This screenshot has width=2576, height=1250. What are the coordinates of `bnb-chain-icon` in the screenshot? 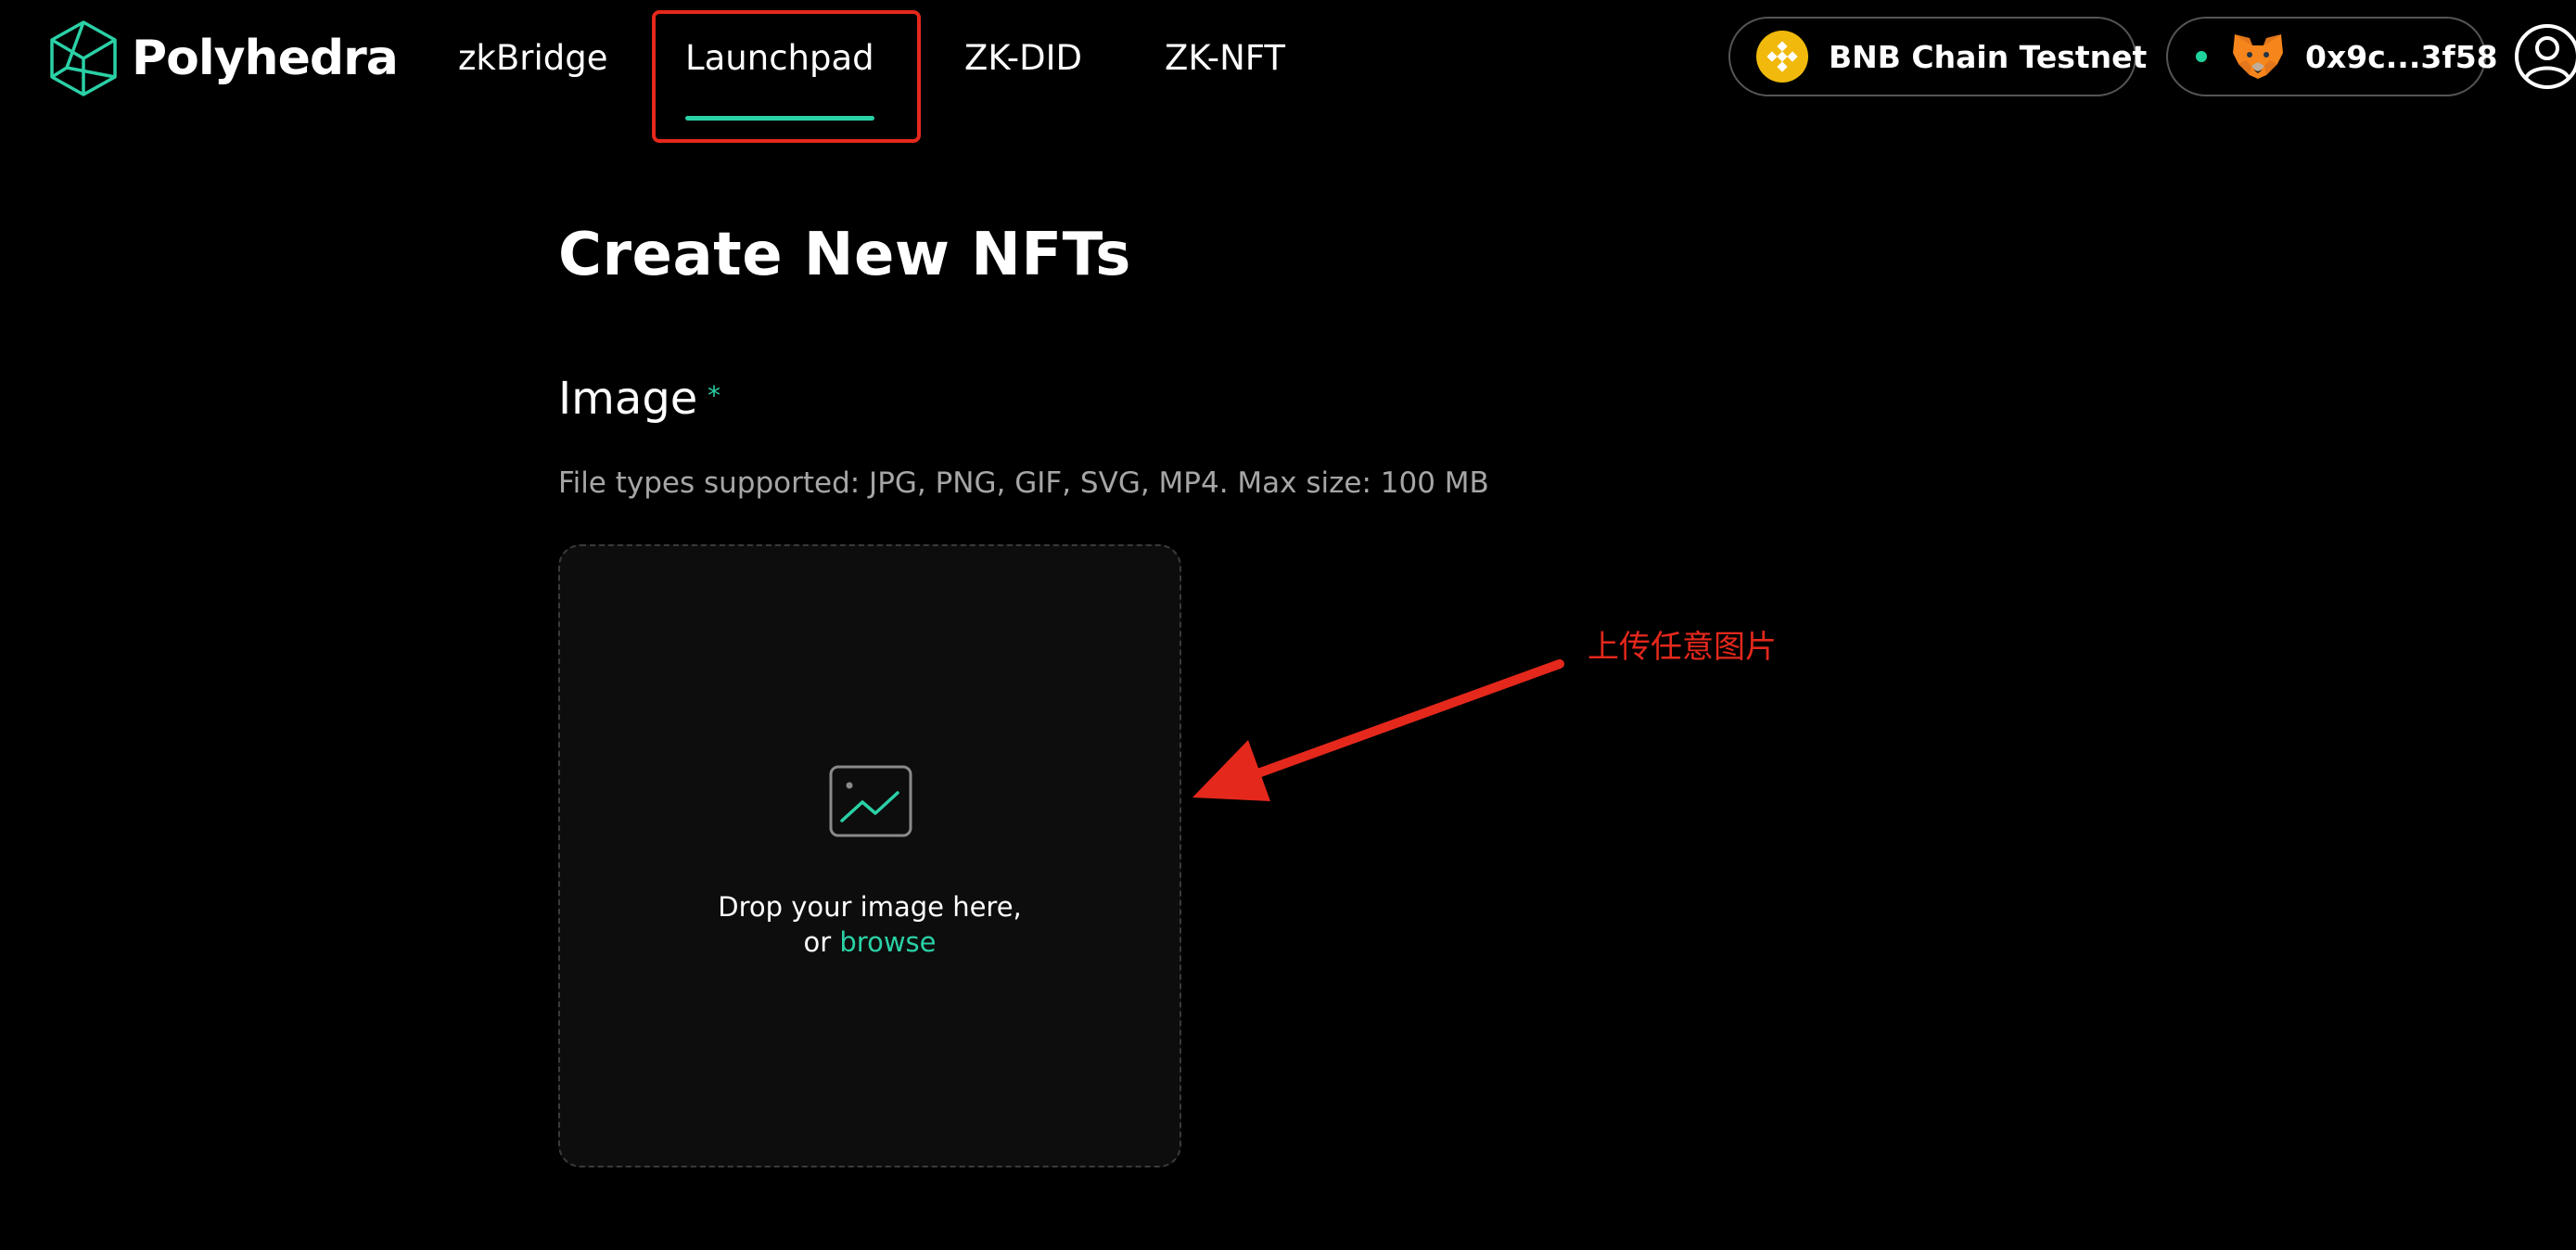 It's located at (1782, 57).